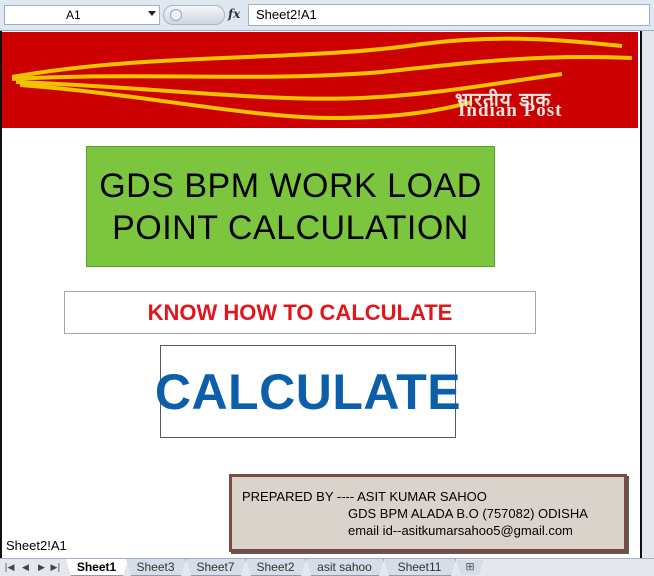 This screenshot has height=576, width=654. What do you see at coordinates (216, 567) in the screenshot?
I see `tab-sheet7: Sheet7` at bounding box center [216, 567].